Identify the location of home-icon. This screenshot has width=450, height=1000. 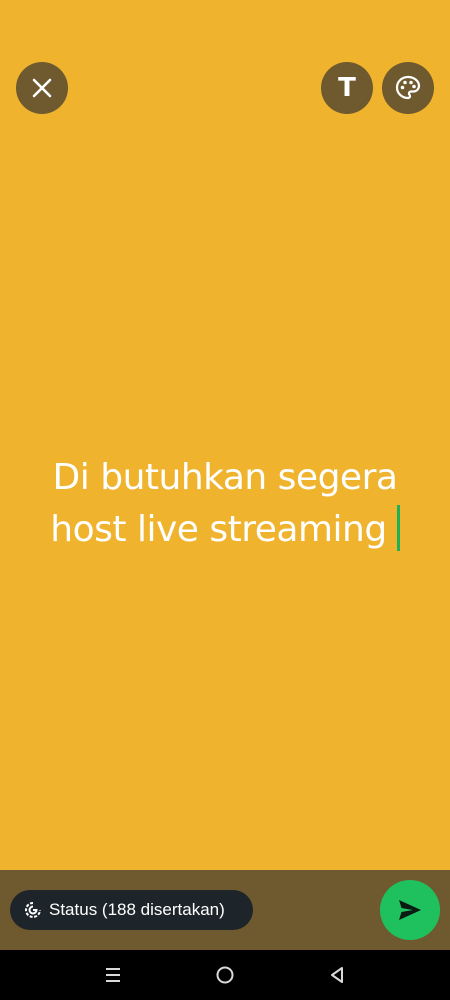
(225, 975).